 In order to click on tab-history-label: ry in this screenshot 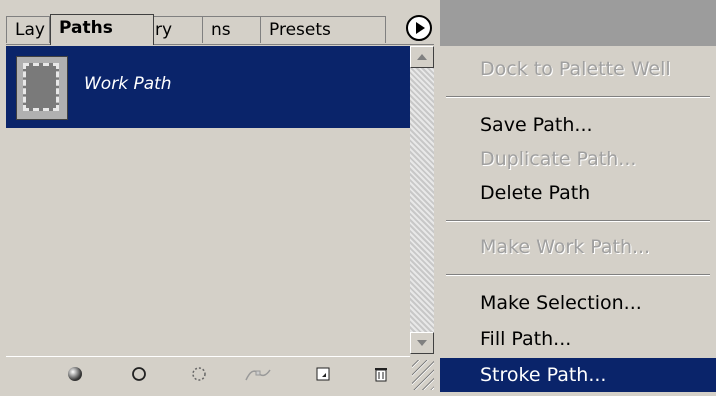, I will do `click(164, 30)`.